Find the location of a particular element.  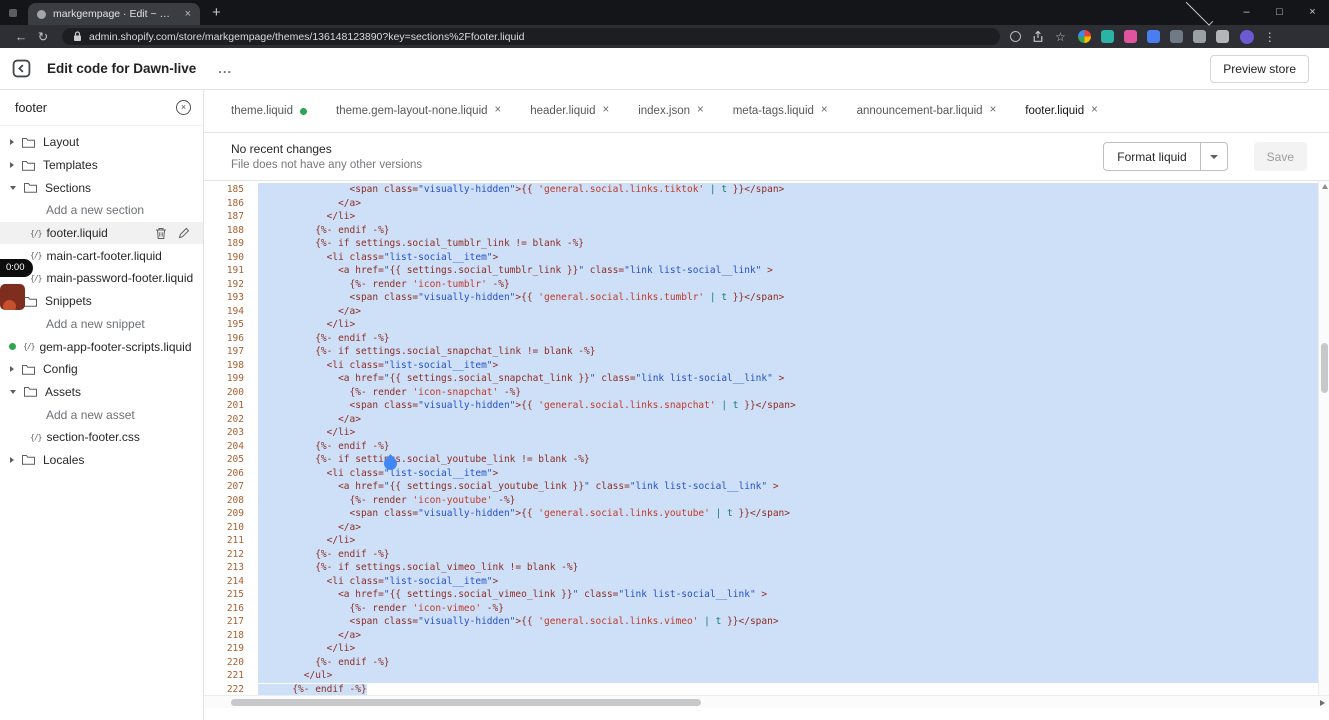

line-number: 201 is located at coordinates (228, 406).